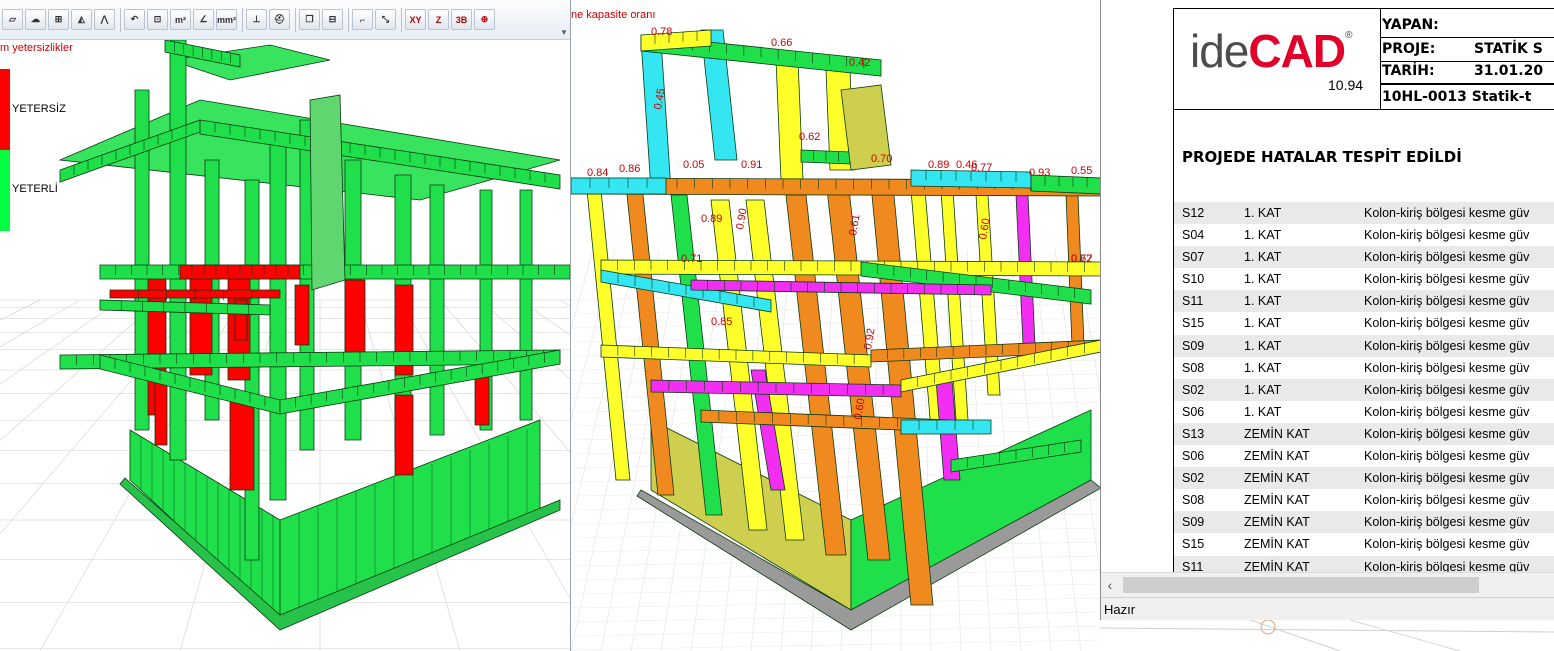 Image resolution: width=1554 pixels, height=651 pixels. Describe the element at coordinates (597, 173) in the screenshot. I see `capacity-ratio-label: 0.84` at that location.